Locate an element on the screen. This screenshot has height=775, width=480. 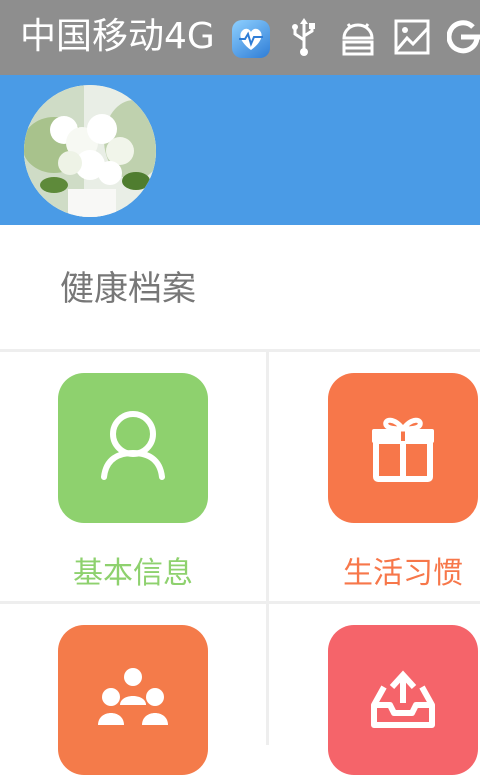
family-tile is located at coordinates (133, 700).